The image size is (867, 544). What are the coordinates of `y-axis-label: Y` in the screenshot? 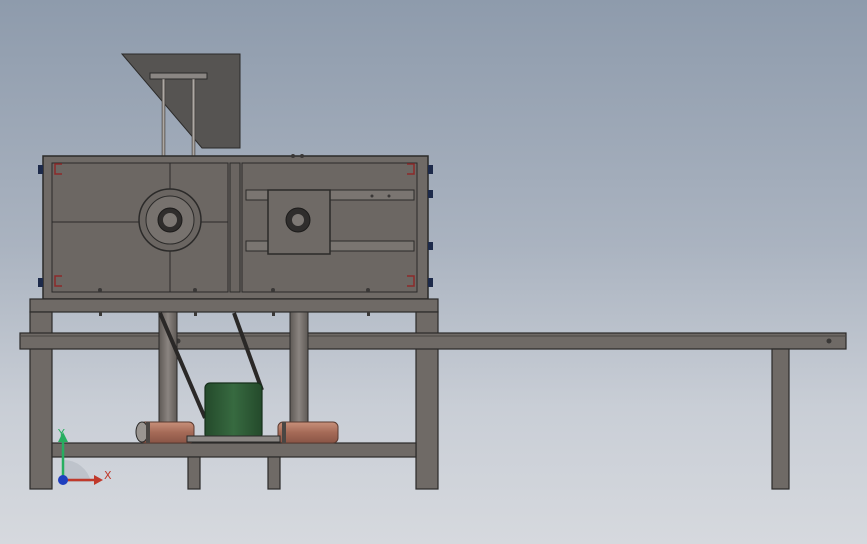 It's located at (61, 433).